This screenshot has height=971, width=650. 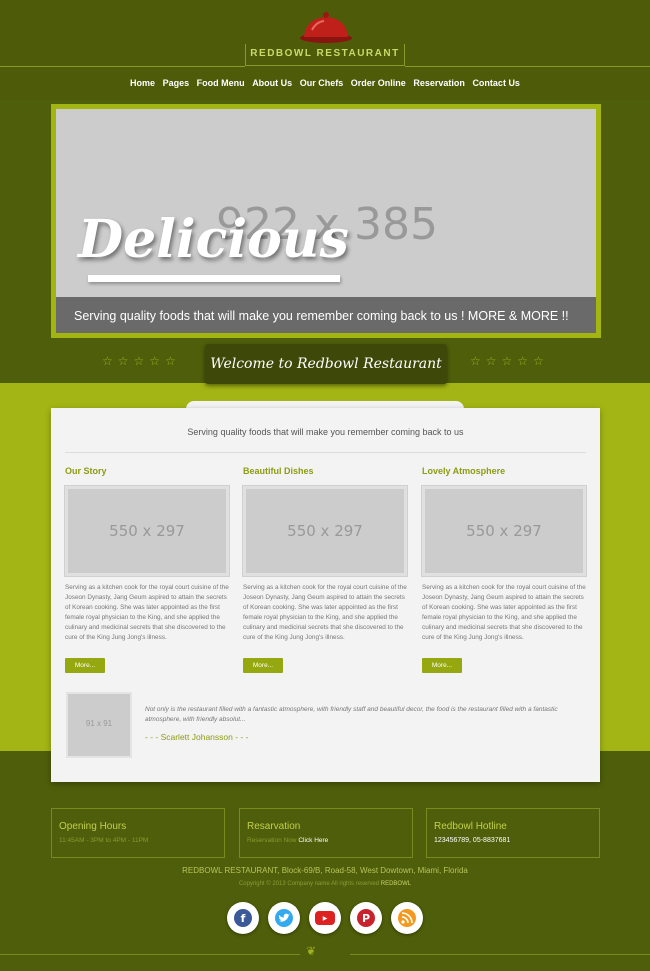 What do you see at coordinates (396, 884) in the screenshot?
I see `copyright-brand: REDBOWL` at bounding box center [396, 884].